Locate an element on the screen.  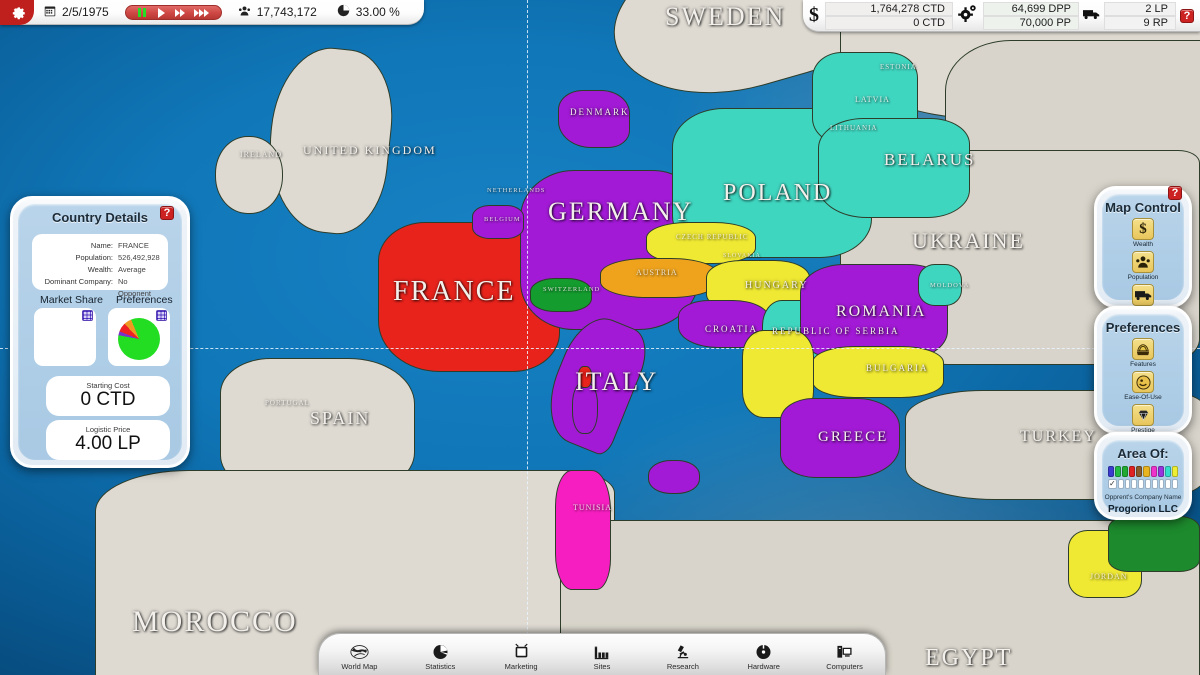
preferences-panel-title: Preferences is located at coordinates (1143, 327).